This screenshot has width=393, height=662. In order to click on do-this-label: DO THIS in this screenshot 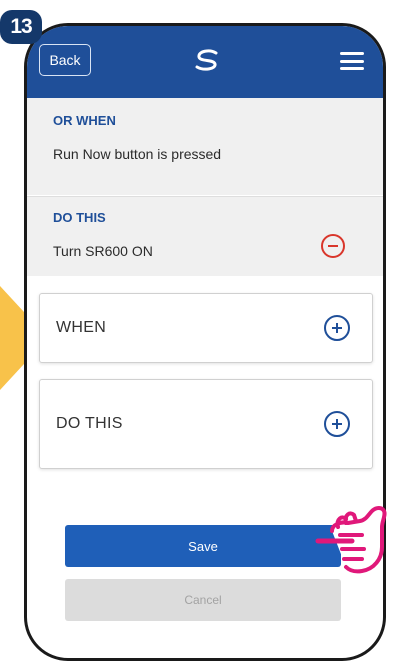, I will do `click(89, 423)`.